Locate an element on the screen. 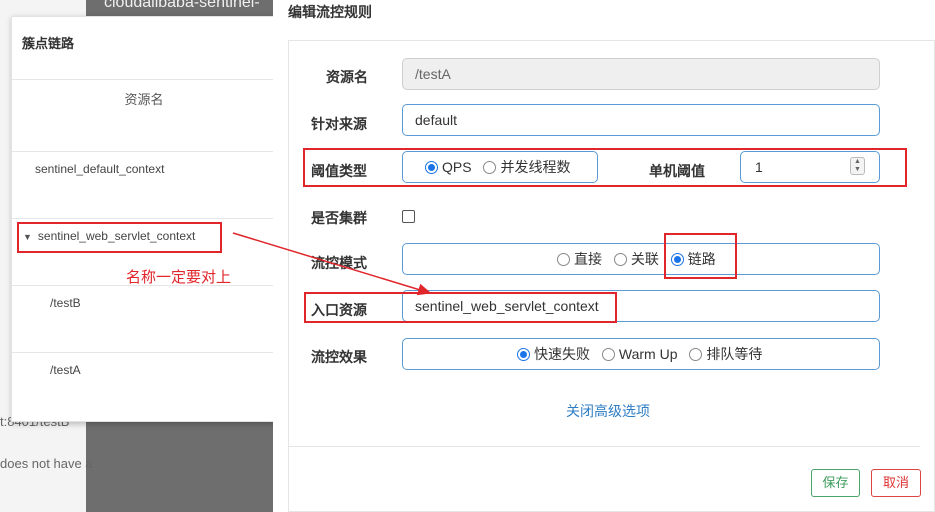 The image size is (935, 512). entry-resource-label: 入口资源 is located at coordinates (339, 310).